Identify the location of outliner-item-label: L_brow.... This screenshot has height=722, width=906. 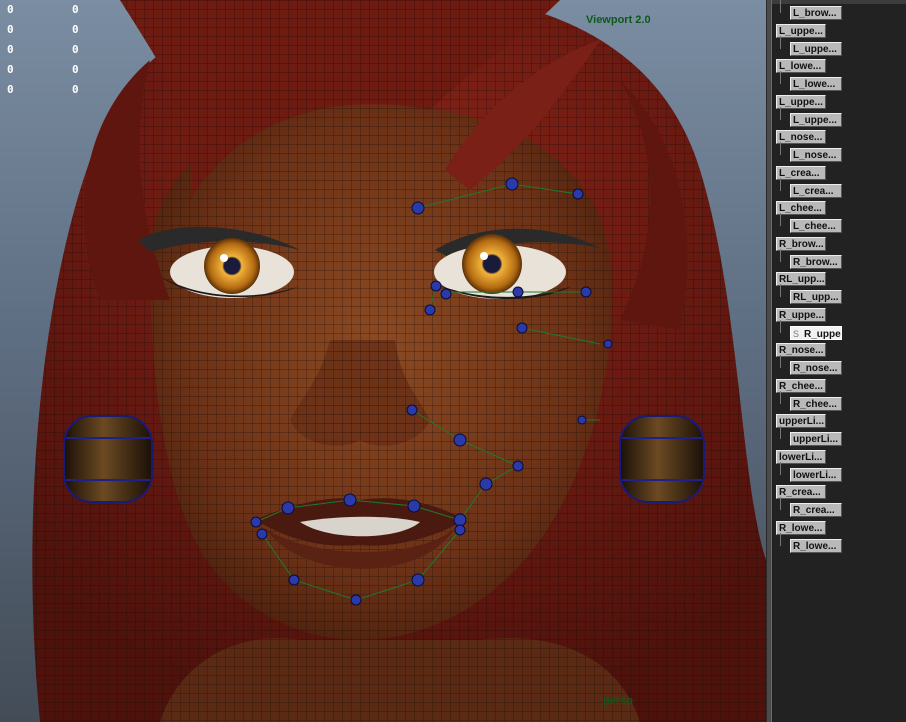
(815, 13).